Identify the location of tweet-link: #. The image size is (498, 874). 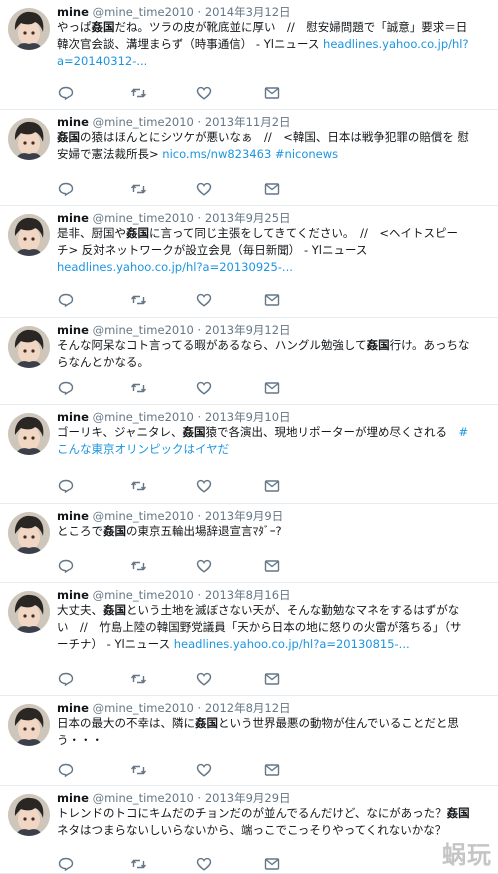
(463, 432).